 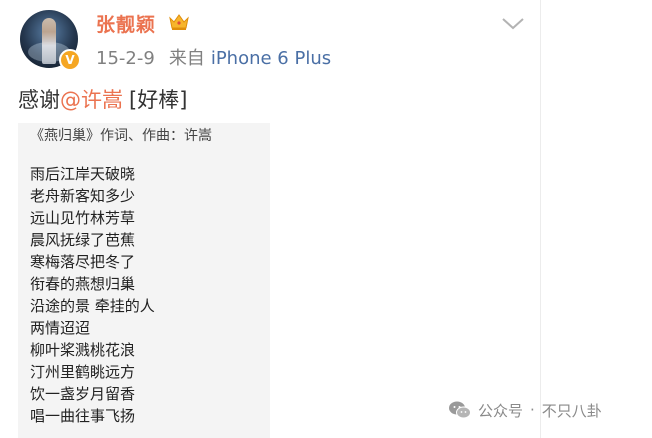 I want to click on lyrics-line: 汀州里鹤眺远方, so click(x=83, y=372).